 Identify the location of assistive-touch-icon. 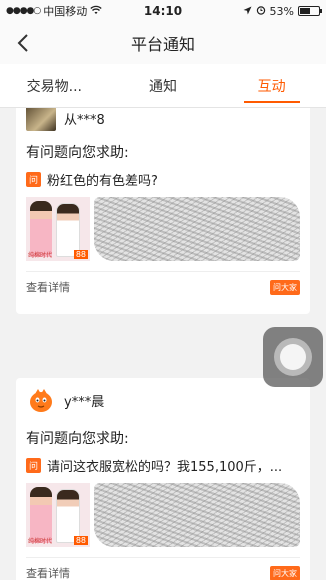
(293, 357).